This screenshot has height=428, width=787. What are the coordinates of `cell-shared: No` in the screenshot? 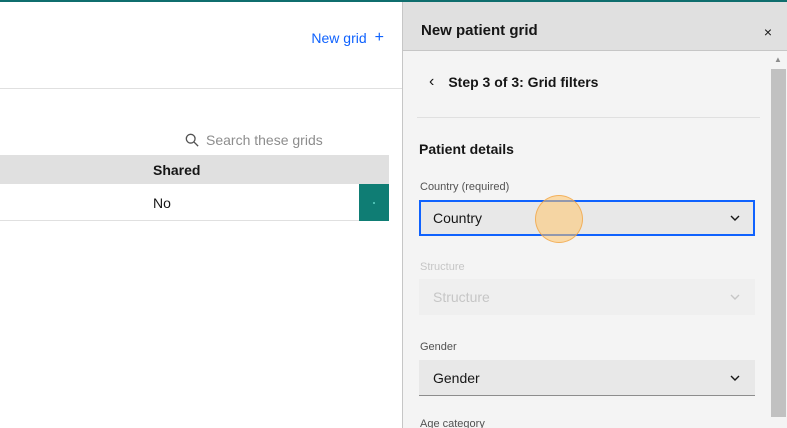 It's located at (162, 203).